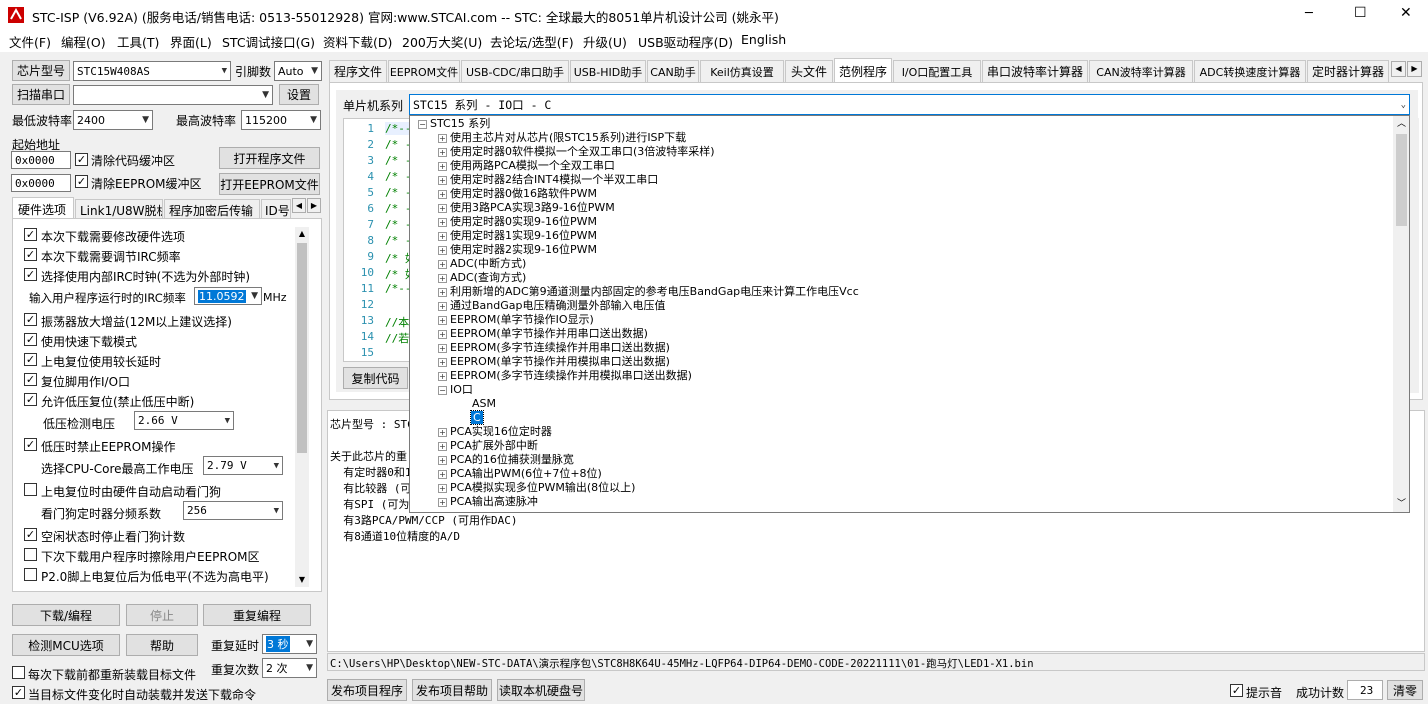 The width and height of the screenshot is (1428, 704). Describe the element at coordinates (1035, 71) in the screenshot. I see `tab-baud-calc: 串口波特率计算器` at that location.